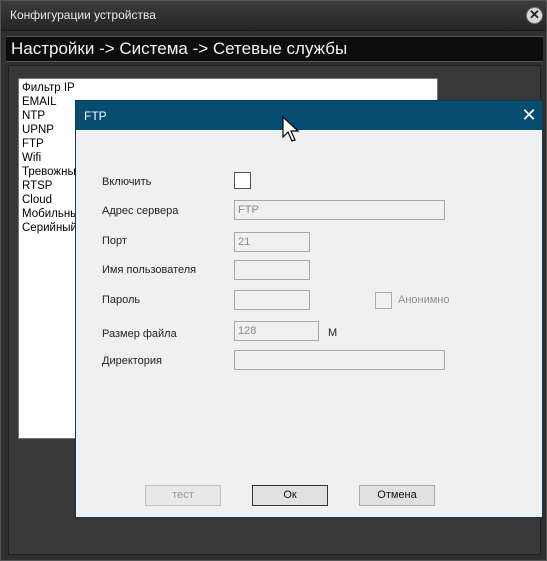  I want to click on window-close-button: ✕, so click(534, 15).